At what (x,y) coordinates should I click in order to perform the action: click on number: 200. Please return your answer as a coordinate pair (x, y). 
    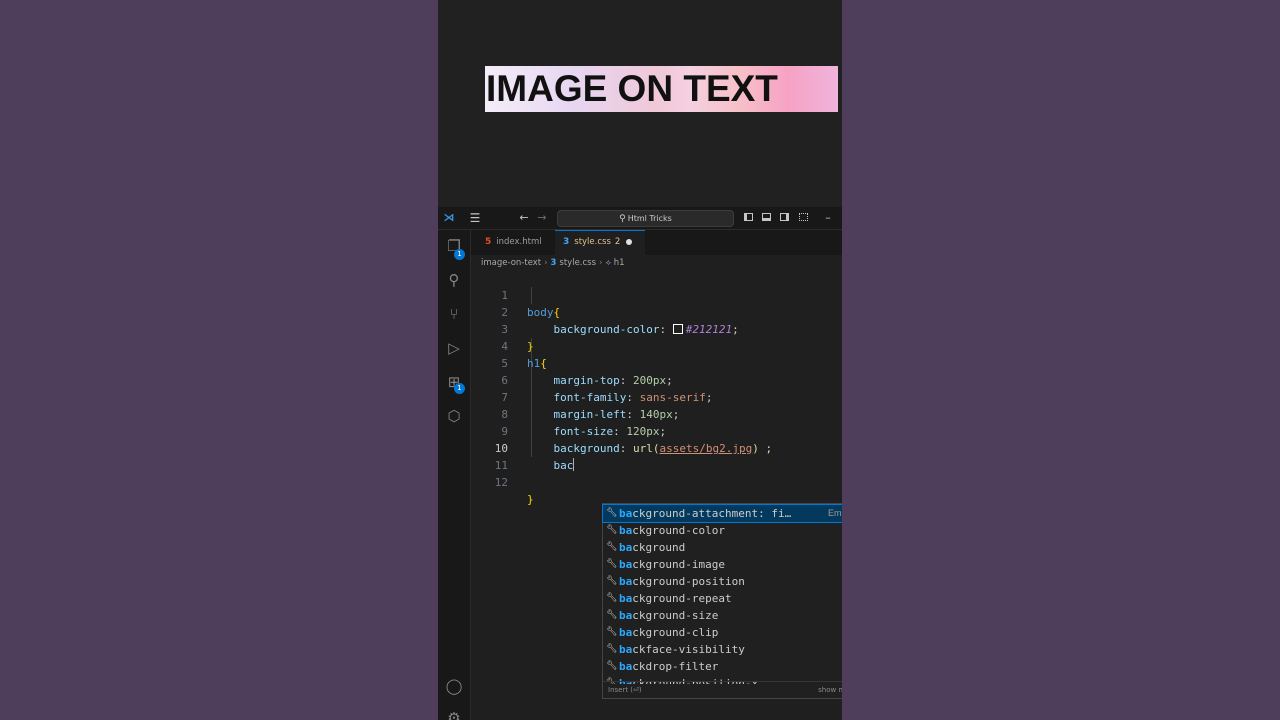
    Looking at the image, I should click on (642, 380).